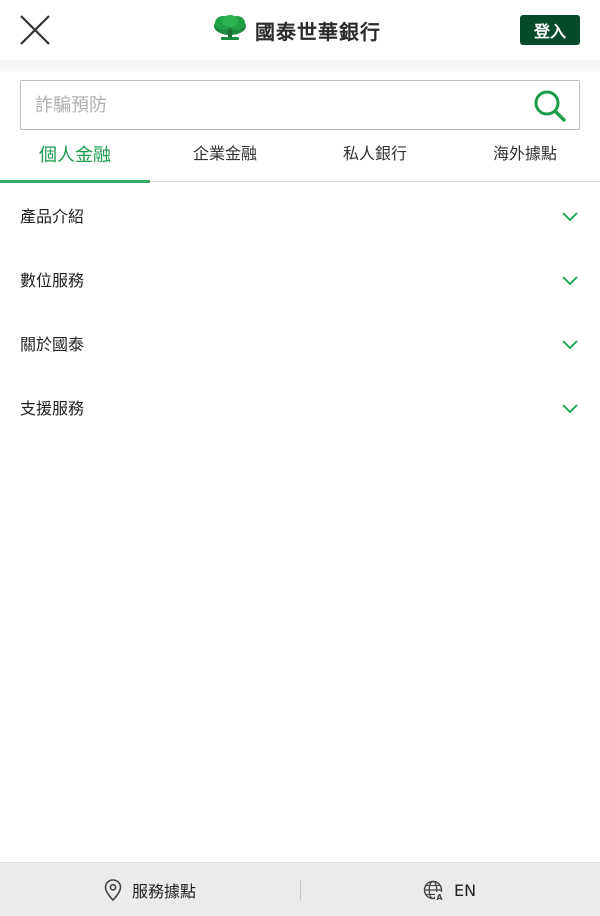  I want to click on menu-item-label: 關於國泰, so click(52, 344).